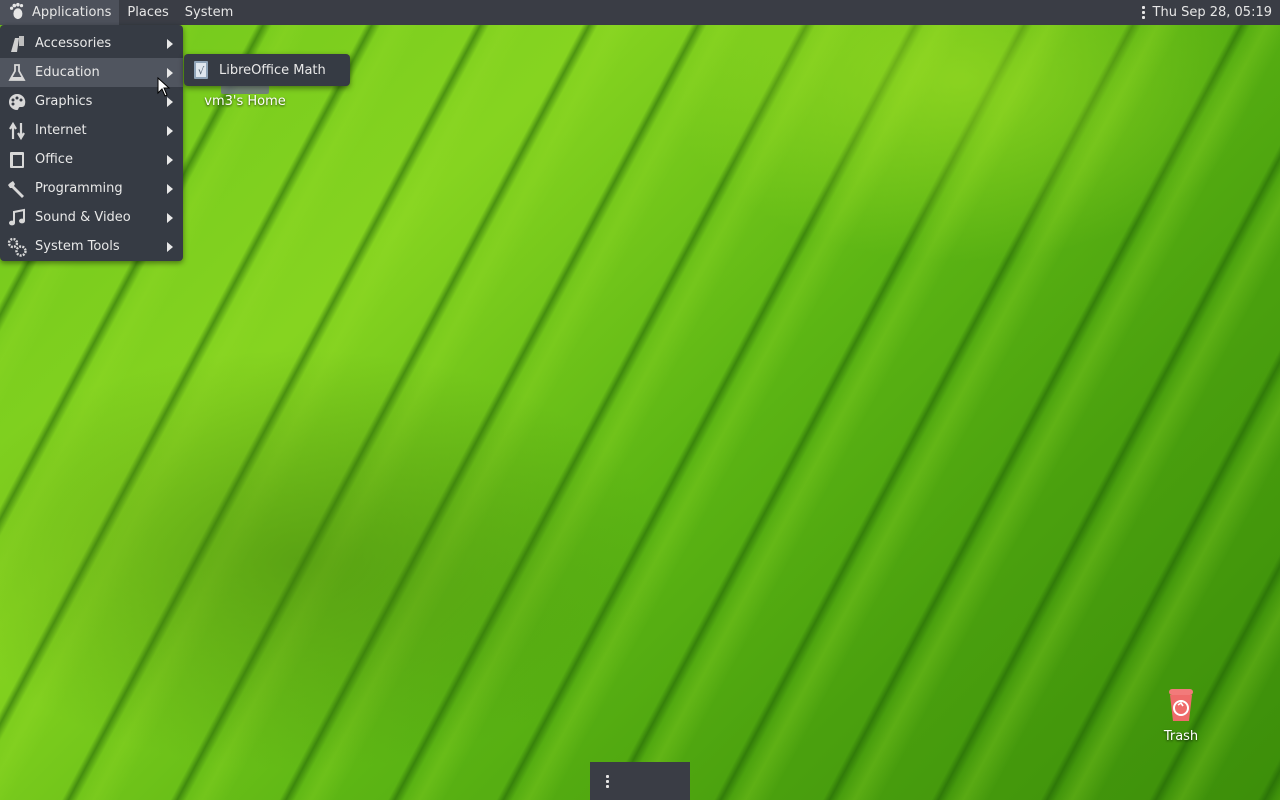  What do you see at coordinates (17, 160) in the screenshot?
I see `office-document-icon` at bounding box center [17, 160].